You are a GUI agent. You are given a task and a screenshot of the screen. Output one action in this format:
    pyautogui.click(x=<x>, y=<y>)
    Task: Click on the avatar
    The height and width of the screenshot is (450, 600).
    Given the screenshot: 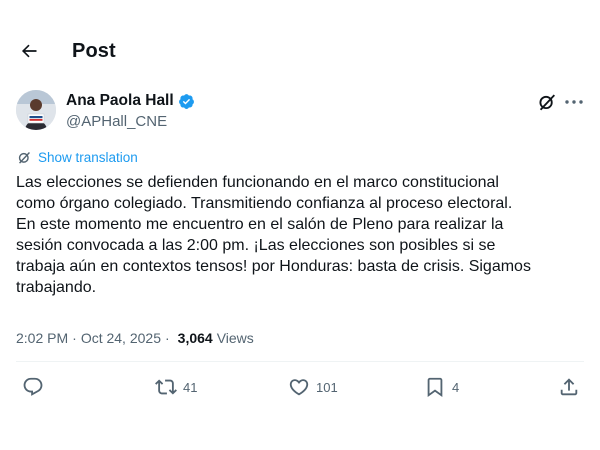 What is the action you would take?
    pyautogui.click(x=36, y=110)
    